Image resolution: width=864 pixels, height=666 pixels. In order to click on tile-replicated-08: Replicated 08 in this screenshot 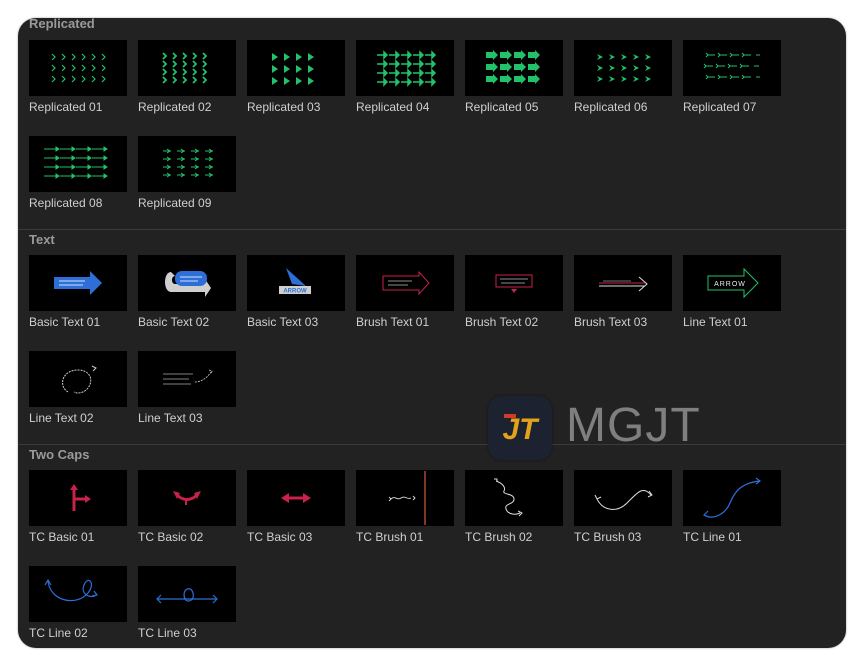, I will do `click(79, 174)`.